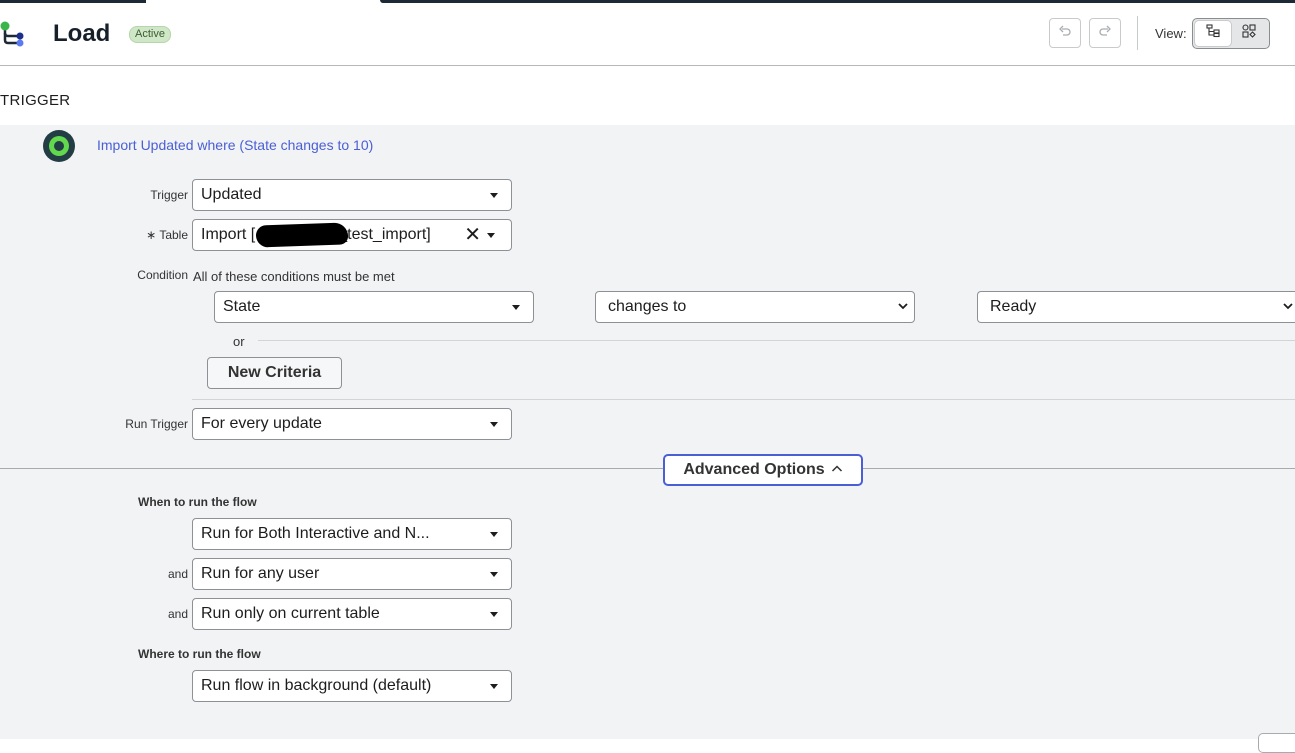 The width and height of the screenshot is (1295, 753). Describe the element at coordinates (837, 470) in the screenshot. I see `chevron-up-icon` at that location.